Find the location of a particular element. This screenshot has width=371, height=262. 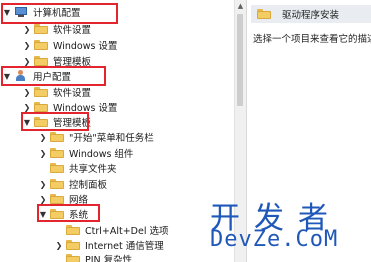

details-description: 选择一个项目来查看它的描述 is located at coordinates (312, 39).